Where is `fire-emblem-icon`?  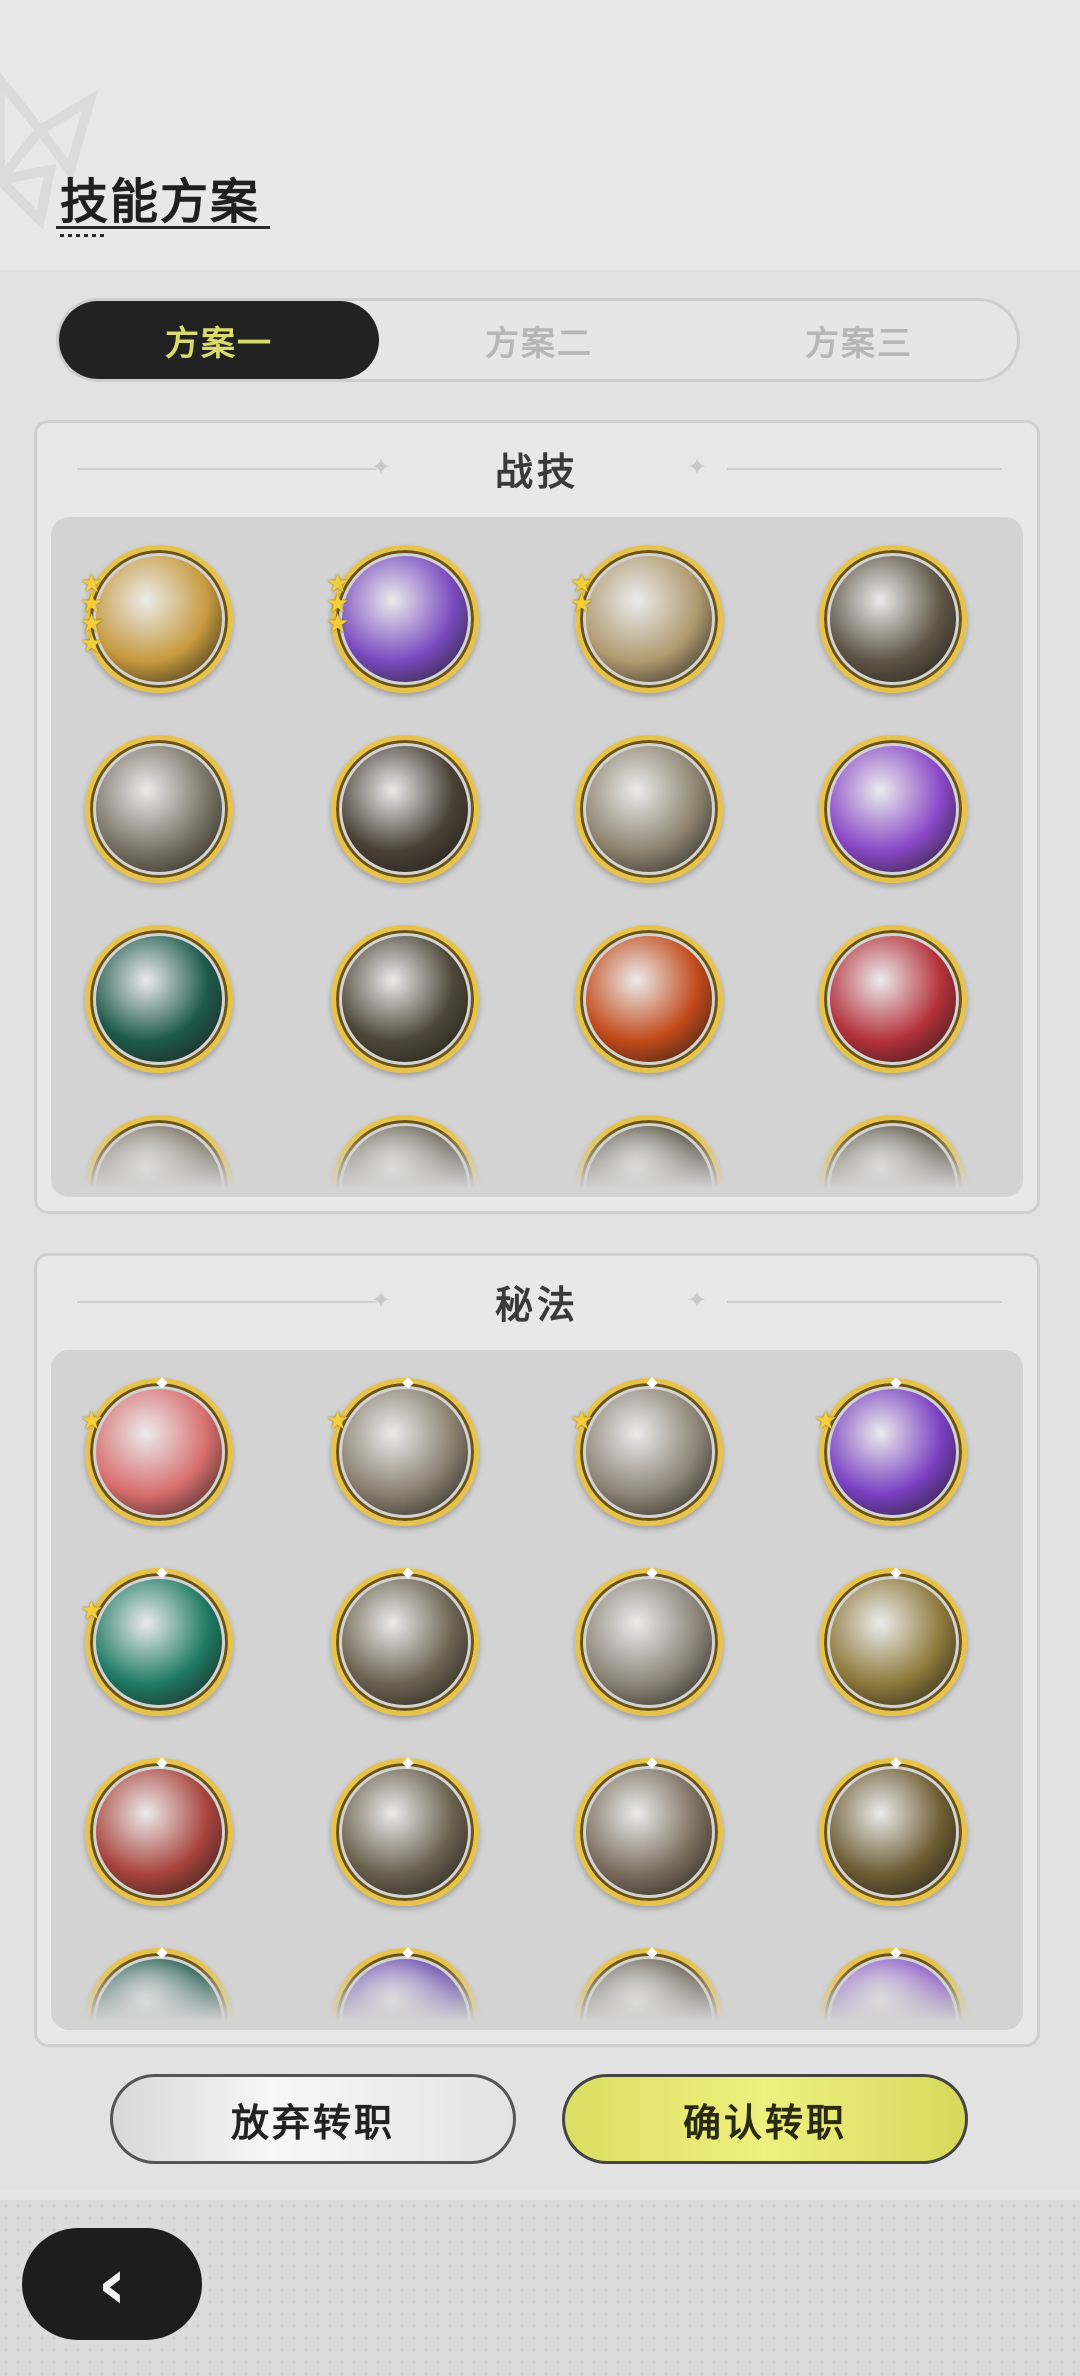 fire-emblem-icon is located at coordinates (649, 999).